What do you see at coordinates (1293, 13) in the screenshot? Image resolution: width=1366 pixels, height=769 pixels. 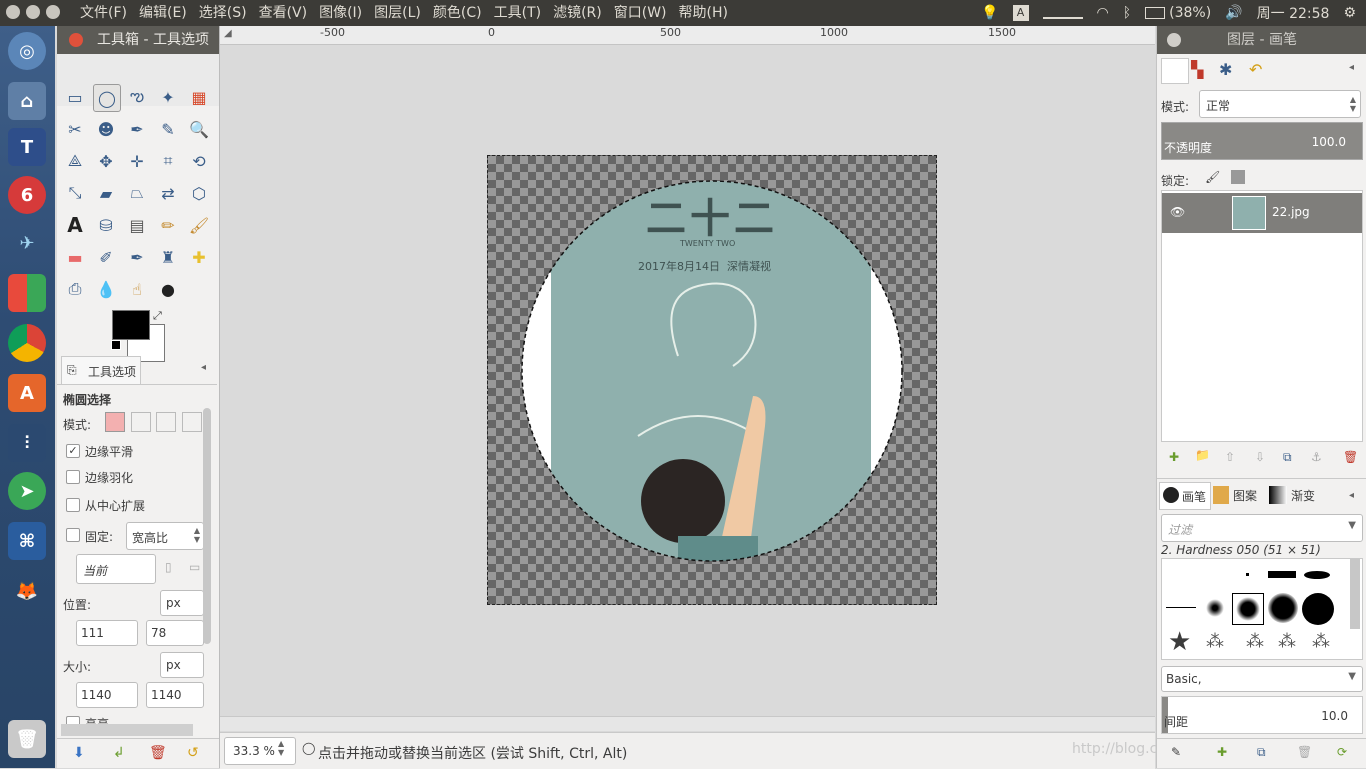 I see `clock: 周一 22:58` at bounding box center [1293, 13].